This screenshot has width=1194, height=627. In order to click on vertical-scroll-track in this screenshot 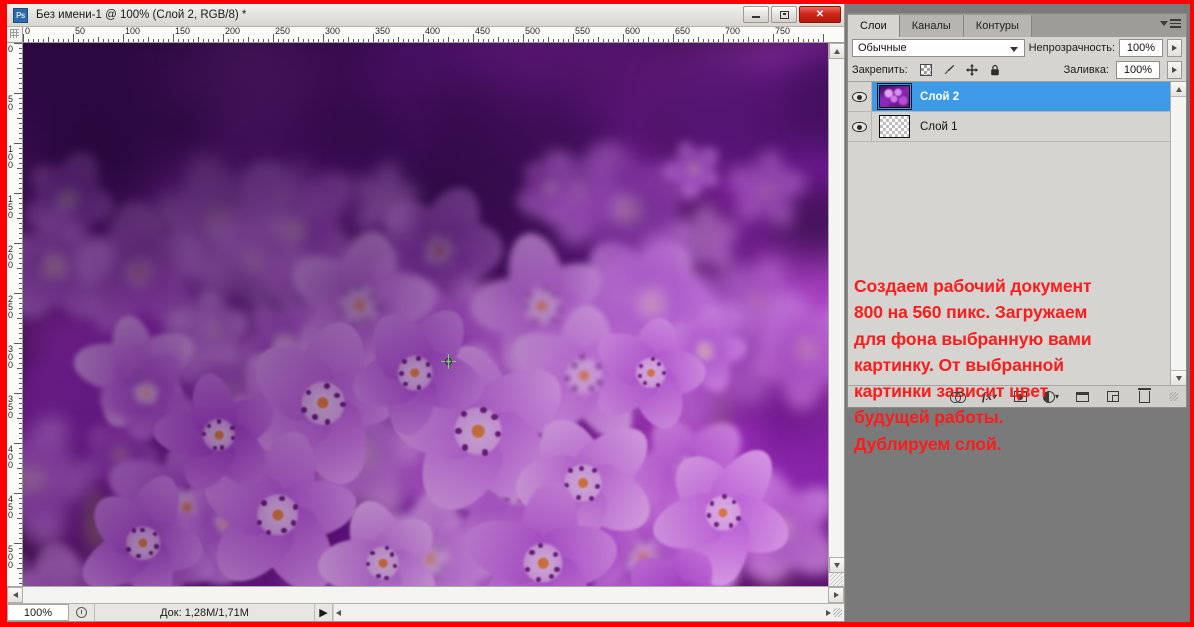, I will do `click(836, 308)`.